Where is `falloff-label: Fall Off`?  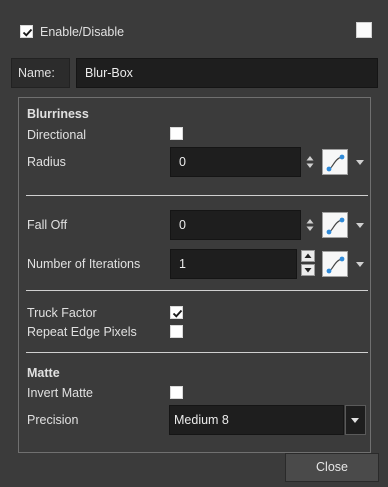
falloff-label: Fall Off is located at coordinates (47, 225).